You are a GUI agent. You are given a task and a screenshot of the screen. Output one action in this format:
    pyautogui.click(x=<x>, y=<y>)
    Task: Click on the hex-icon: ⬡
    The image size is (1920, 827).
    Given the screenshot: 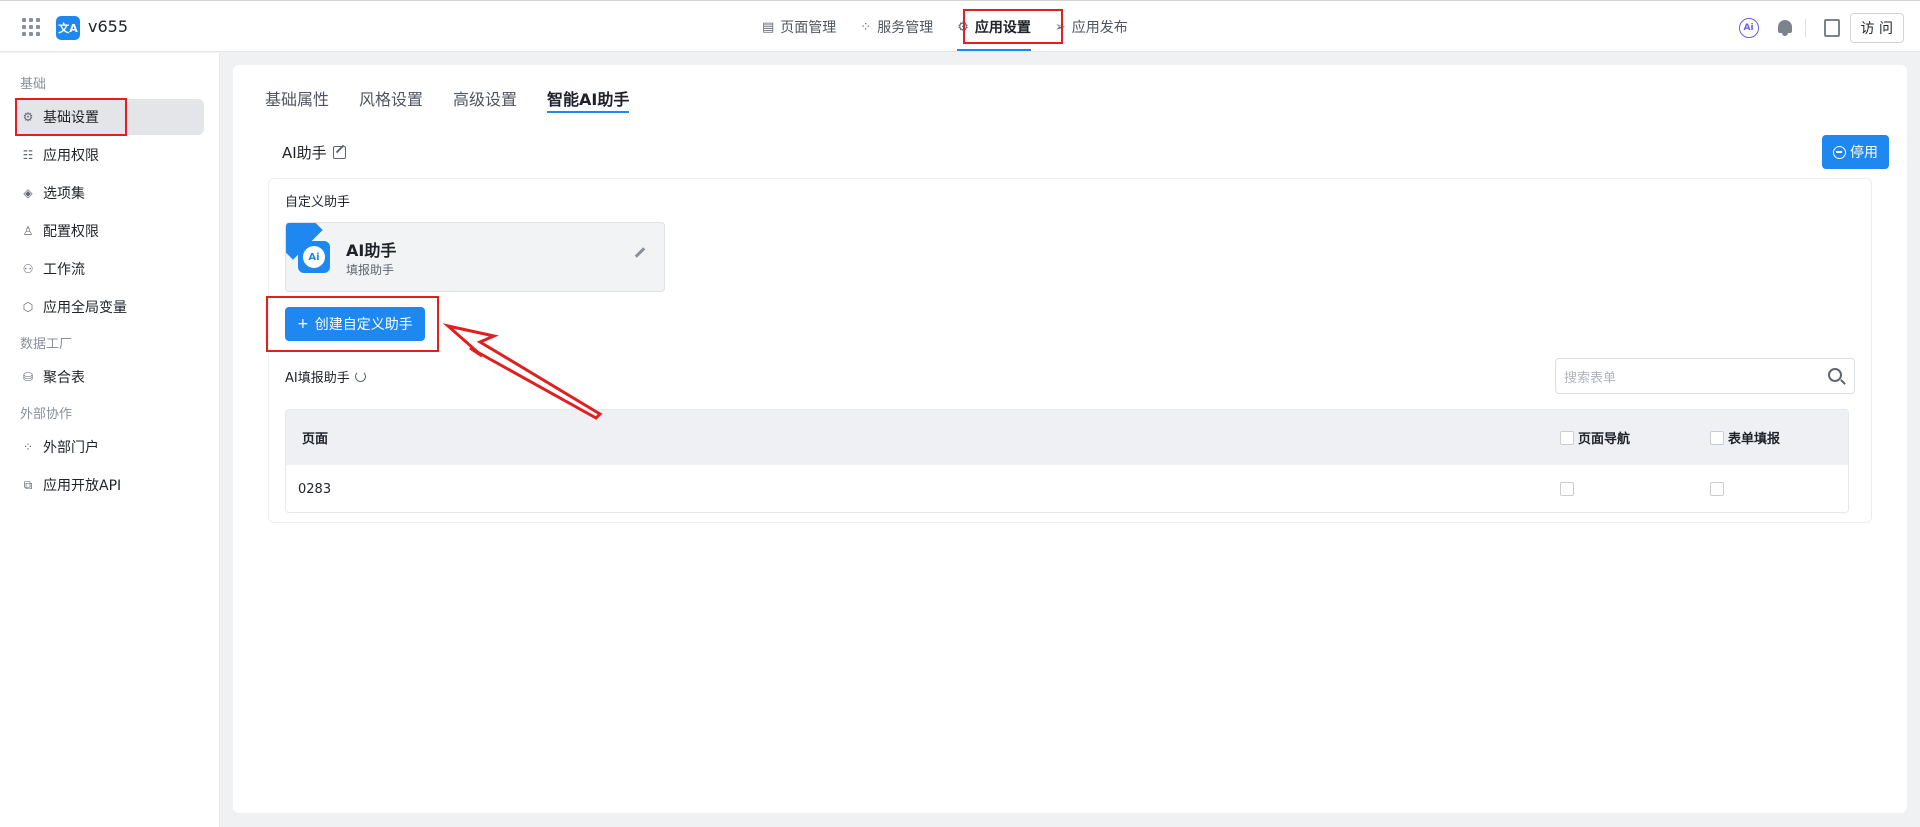 What is the action you would take?
    pyautogui.click(x=28, y=307)
    